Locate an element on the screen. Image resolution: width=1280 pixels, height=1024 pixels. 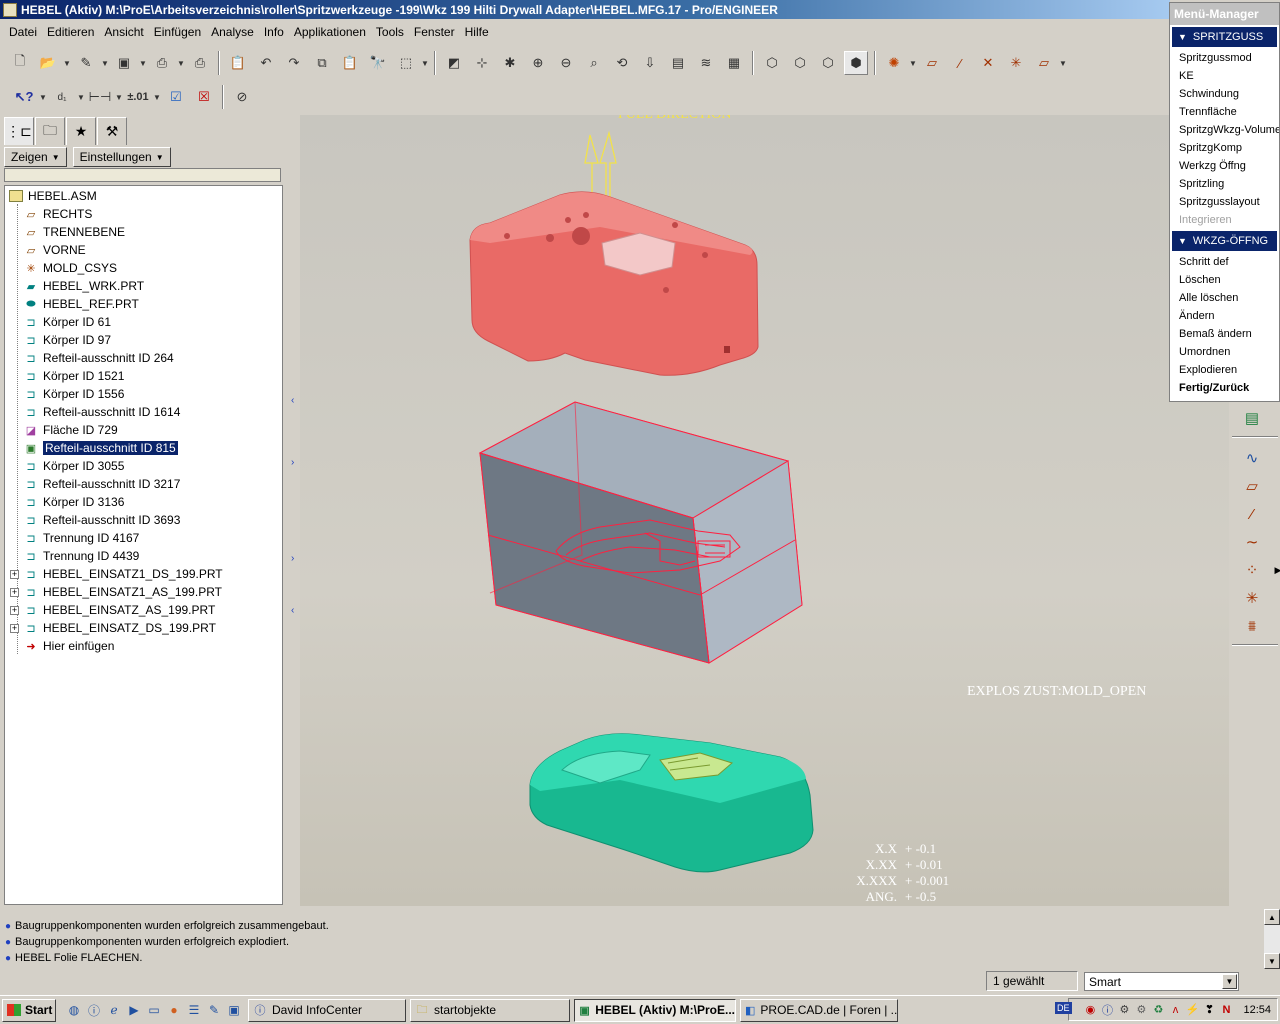
quick-launch-info-icon: ⓘ is located at coordinates (94, 1010).